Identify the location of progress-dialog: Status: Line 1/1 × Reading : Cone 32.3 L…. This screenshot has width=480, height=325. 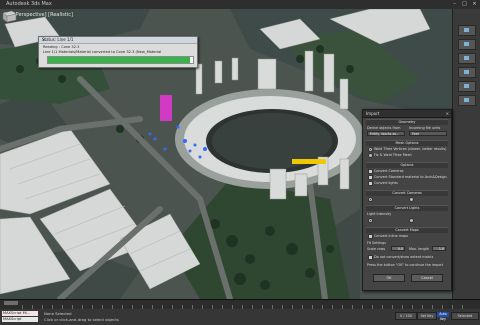
(118, 52).